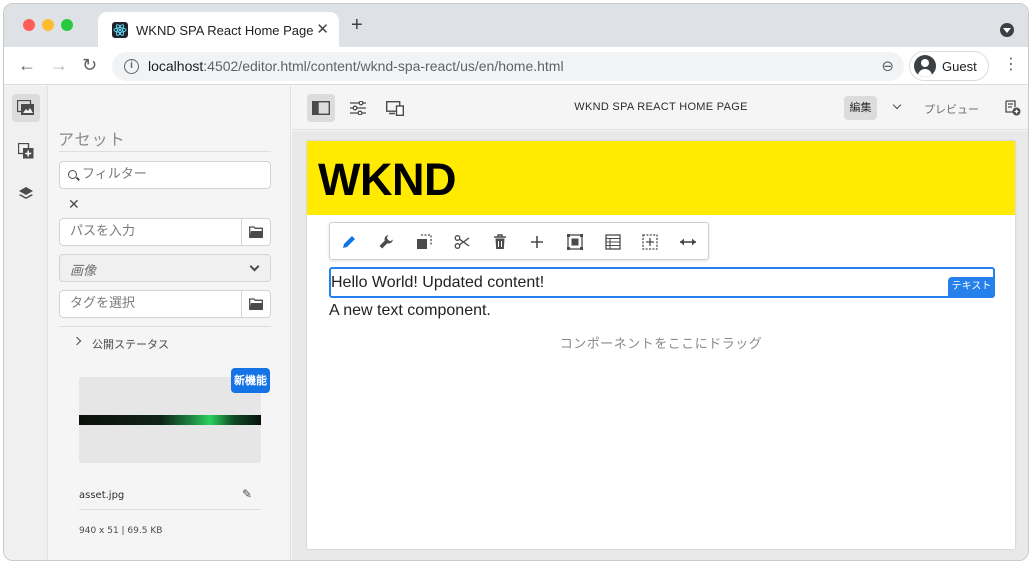 Image resolution: width=1032 pixels, height=564 pixels. I want to click on parent-button, so click(613, 242).